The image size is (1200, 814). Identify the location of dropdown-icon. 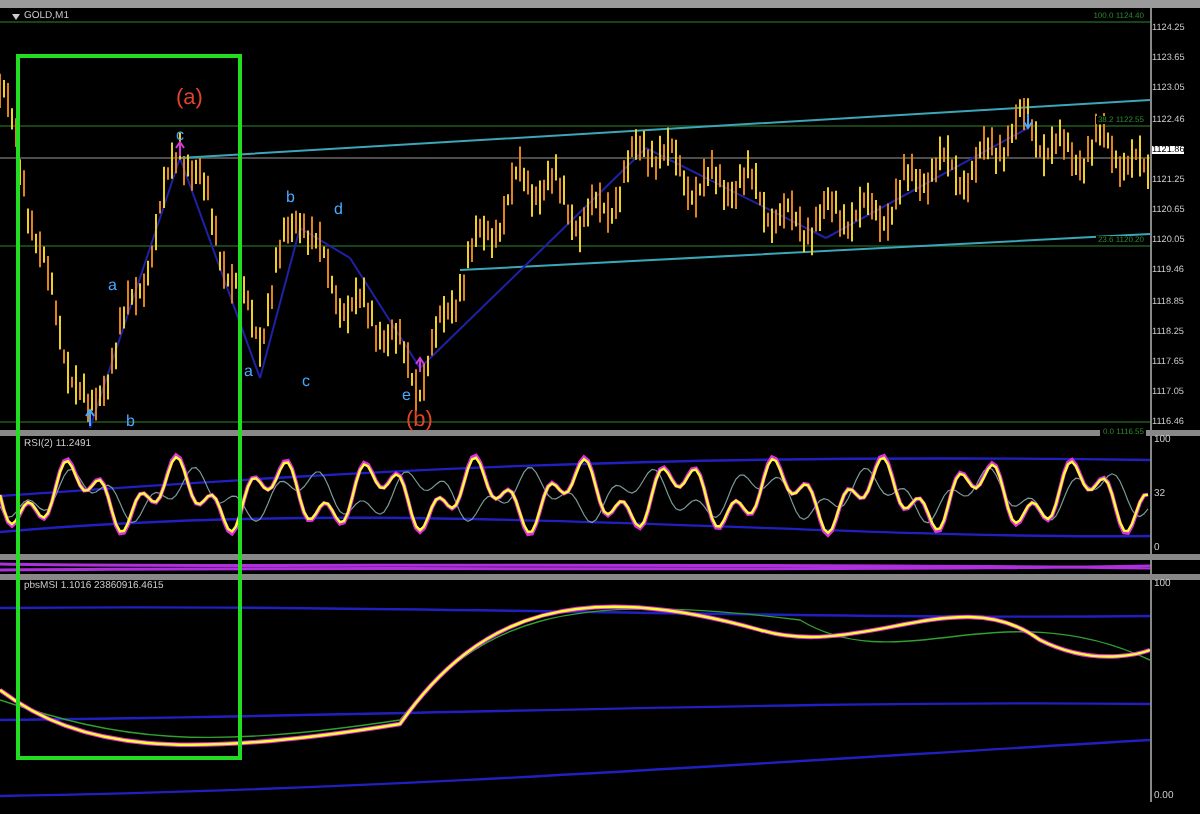
(16, 17).